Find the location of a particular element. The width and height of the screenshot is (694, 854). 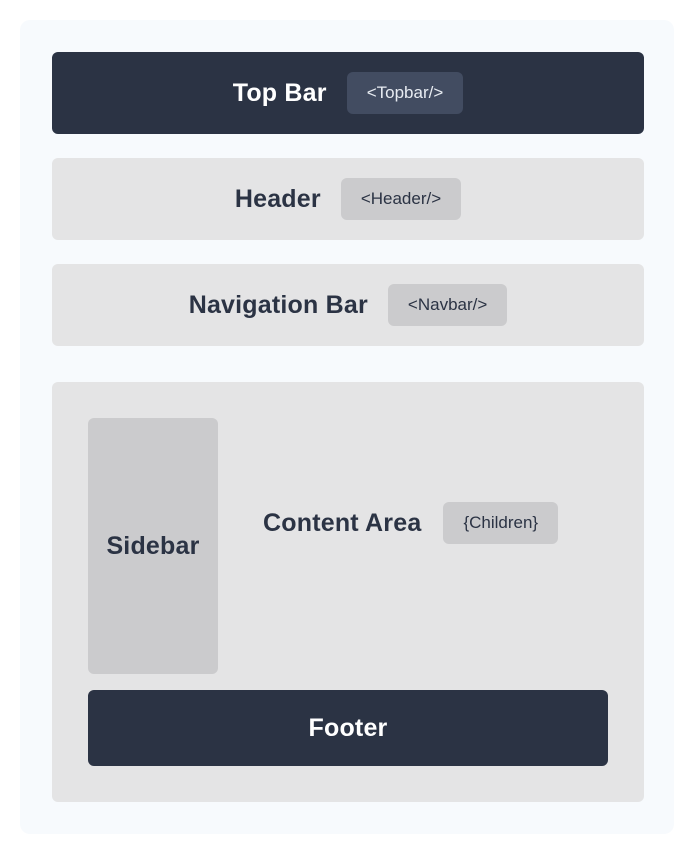

sidebar-block: Sidebar is located at coordinates (153, 546).